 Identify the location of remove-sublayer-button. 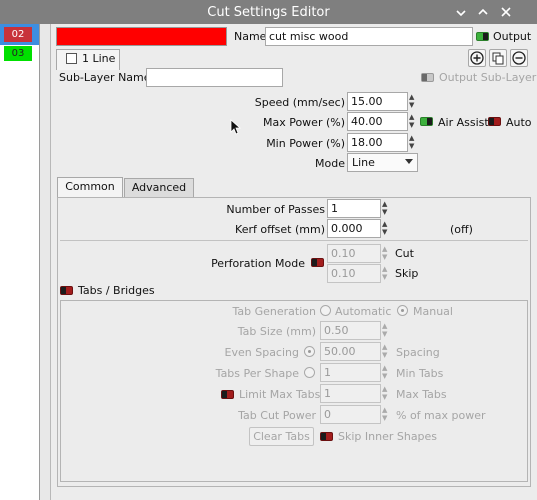
(519, 58).